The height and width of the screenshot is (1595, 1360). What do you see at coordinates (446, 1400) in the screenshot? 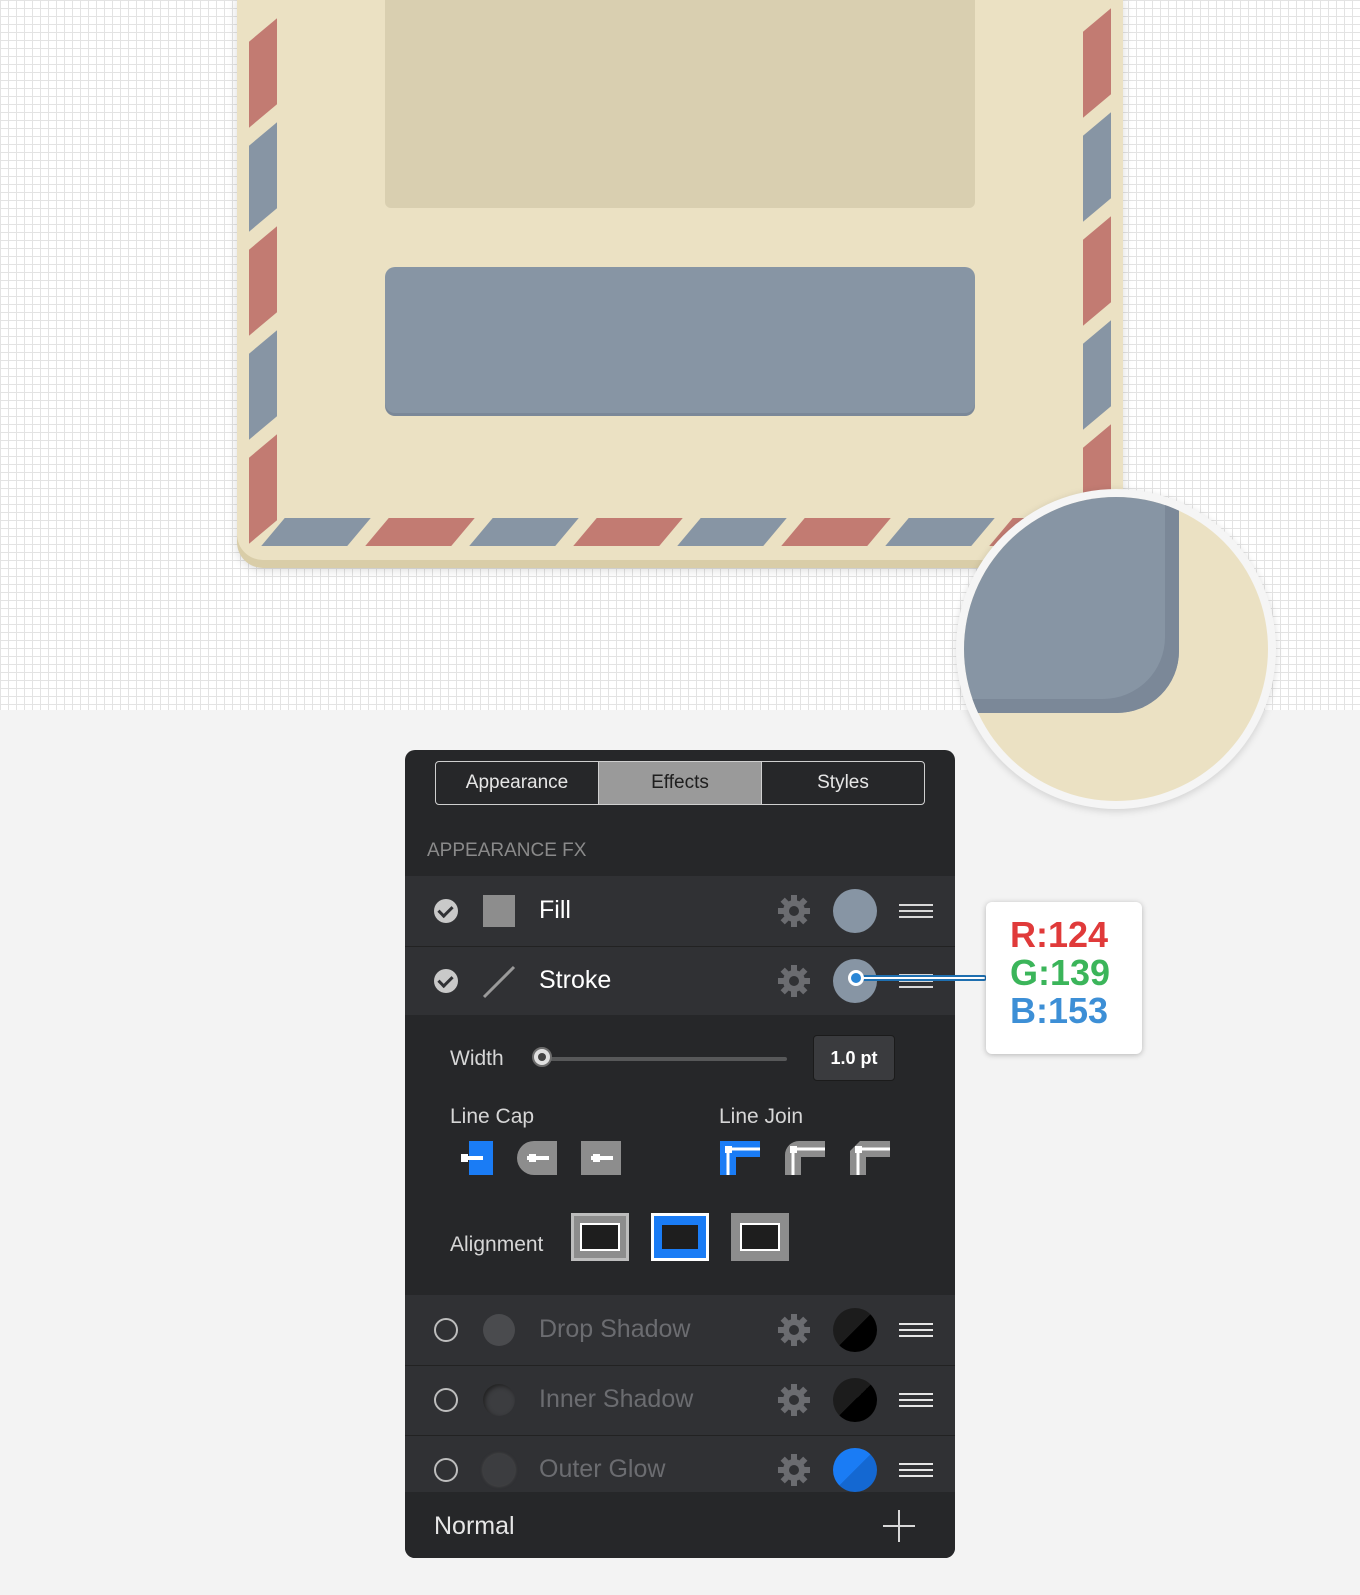
I see `inner-shadow-checkbox` at bounding box center [446, 1400].